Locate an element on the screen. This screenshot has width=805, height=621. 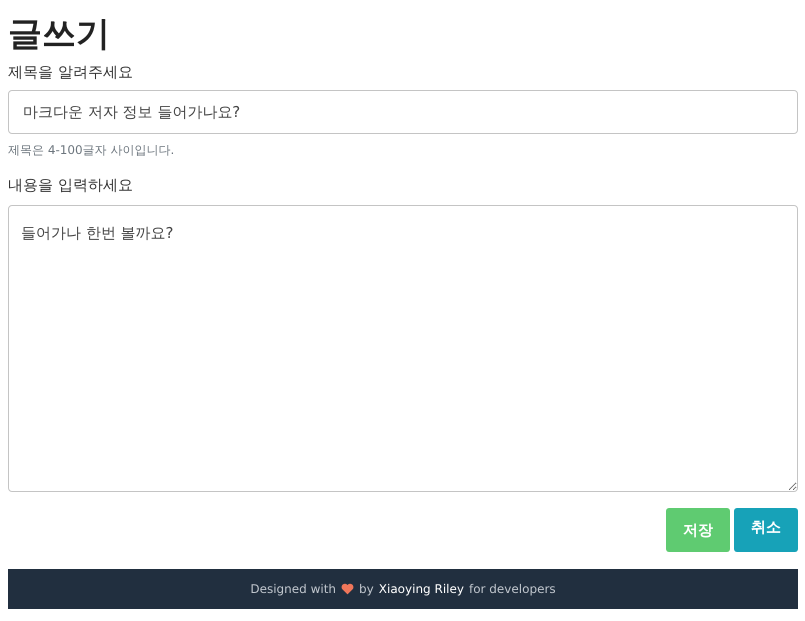
footer-text: for developers is located at coordinates (512, 589).